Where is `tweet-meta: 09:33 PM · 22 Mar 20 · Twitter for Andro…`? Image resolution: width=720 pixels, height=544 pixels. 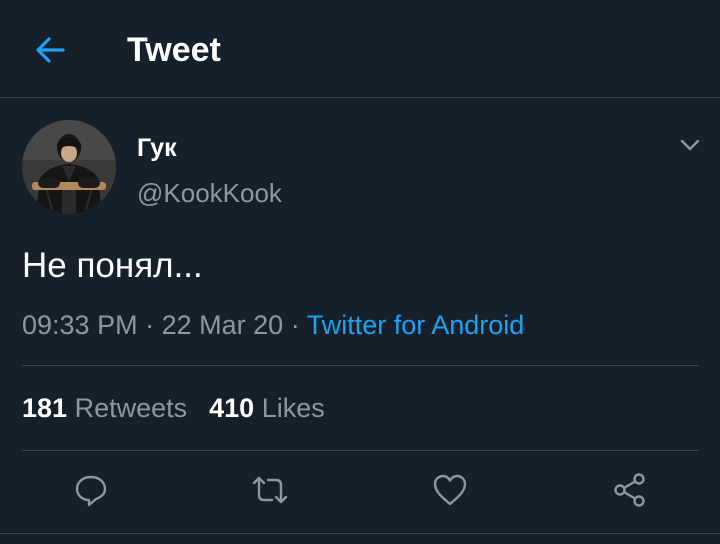 tweet-meta: 09:33 PM · 22 Mar 20 · Twitter for Andro… is located at coordinates (273, 325).